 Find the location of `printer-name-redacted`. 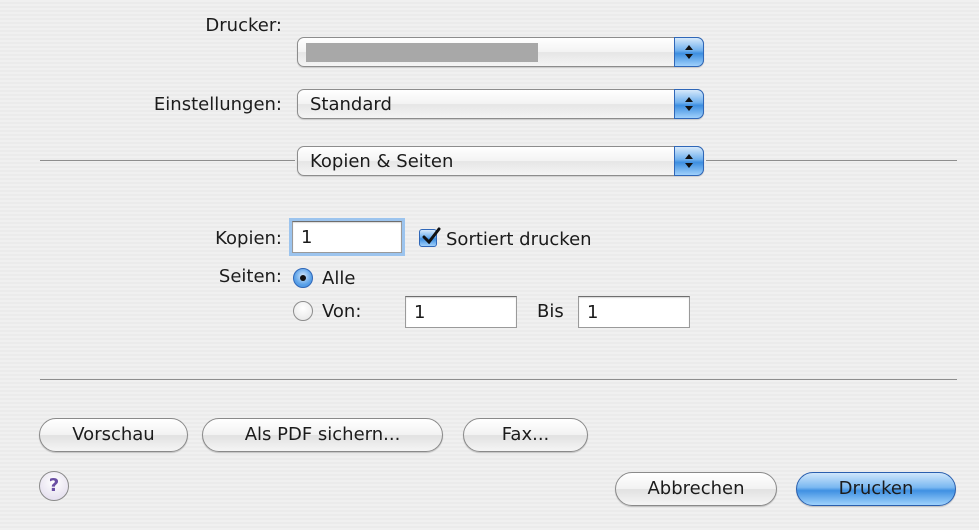

printer-name-redacted is located at coordinates (422, 52).